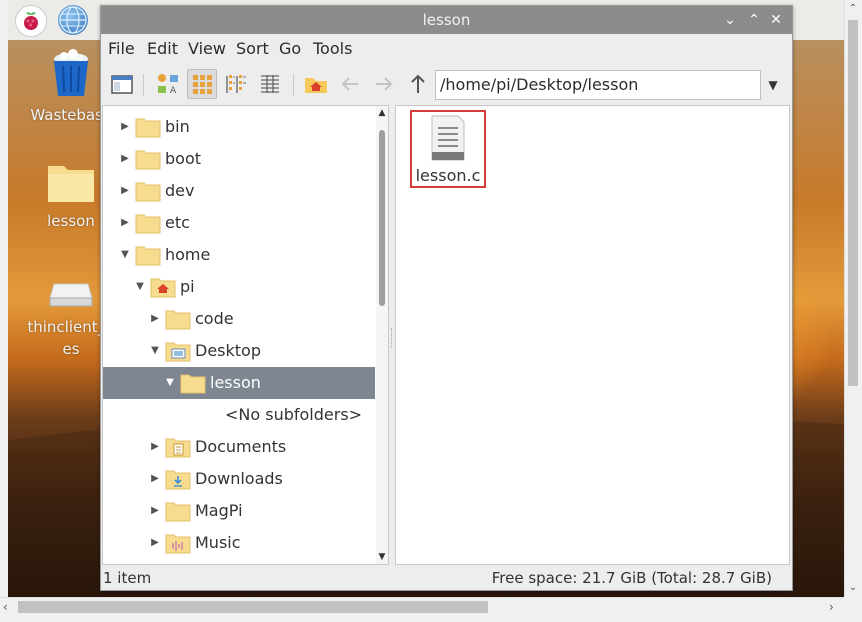 This screenshot has width=862, height=622. What do you see at coordinates (294, 414) in the screenshot?
I see `no-subfolders-label: <No subfolders>` at bounding box center [294, 414].